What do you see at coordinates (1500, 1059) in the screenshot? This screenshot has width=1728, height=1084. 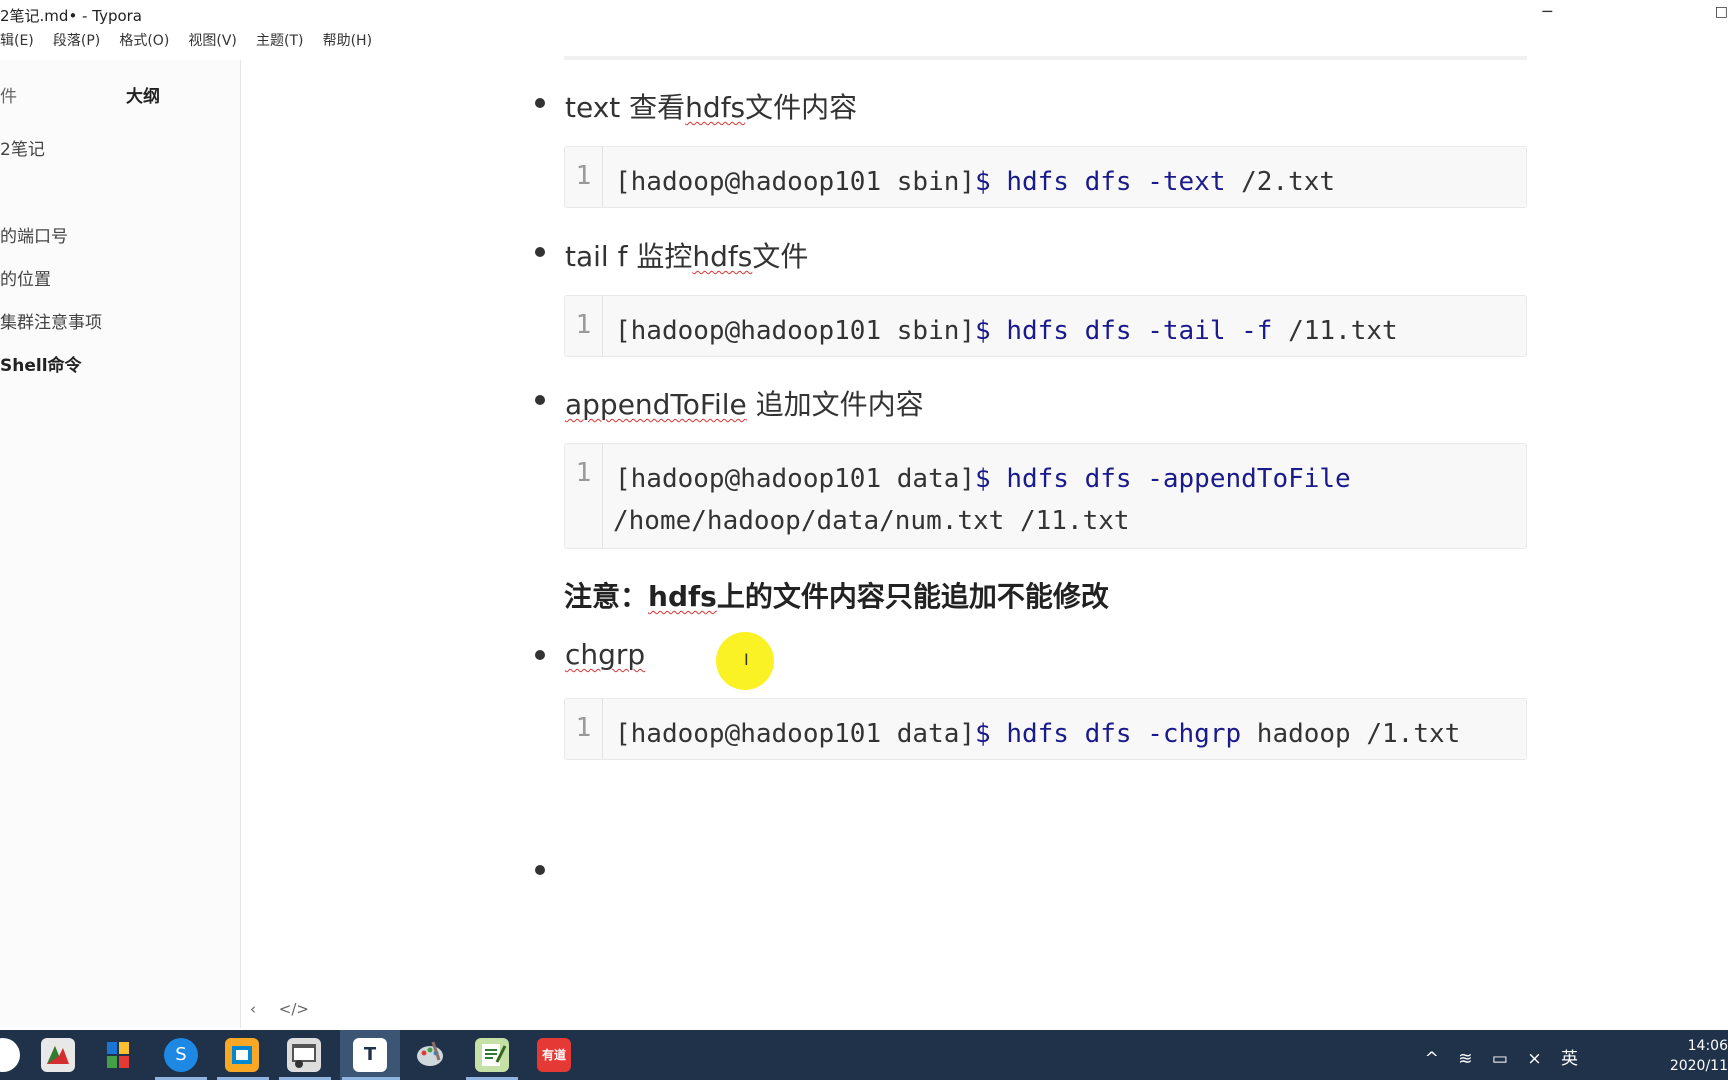 I see `battery-icon: ▭` at bounding box center [1500, 1059].